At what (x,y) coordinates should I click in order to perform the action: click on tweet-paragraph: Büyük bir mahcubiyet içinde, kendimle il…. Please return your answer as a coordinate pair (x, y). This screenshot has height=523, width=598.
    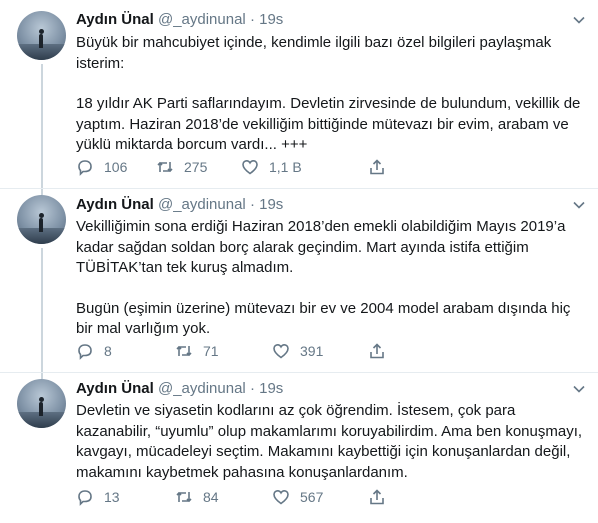
    Looking at the image, I should click on (314, 53).